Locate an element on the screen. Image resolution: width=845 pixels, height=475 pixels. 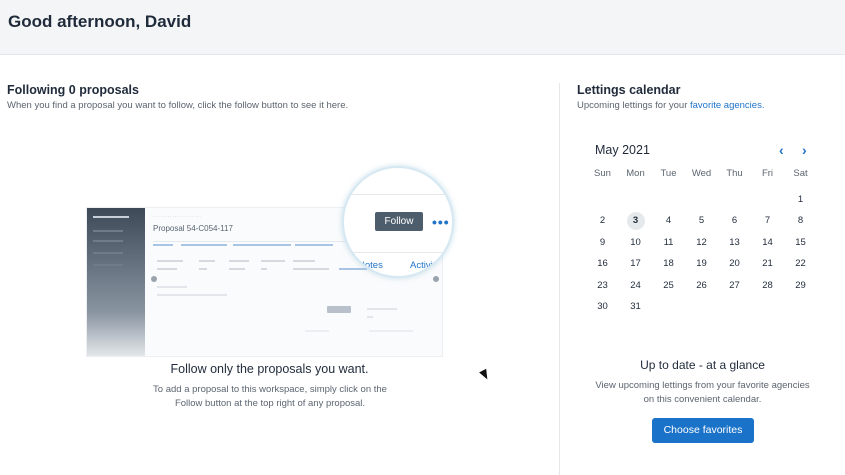
calendar-day-number: 14 is located at coordinates (767, 242).